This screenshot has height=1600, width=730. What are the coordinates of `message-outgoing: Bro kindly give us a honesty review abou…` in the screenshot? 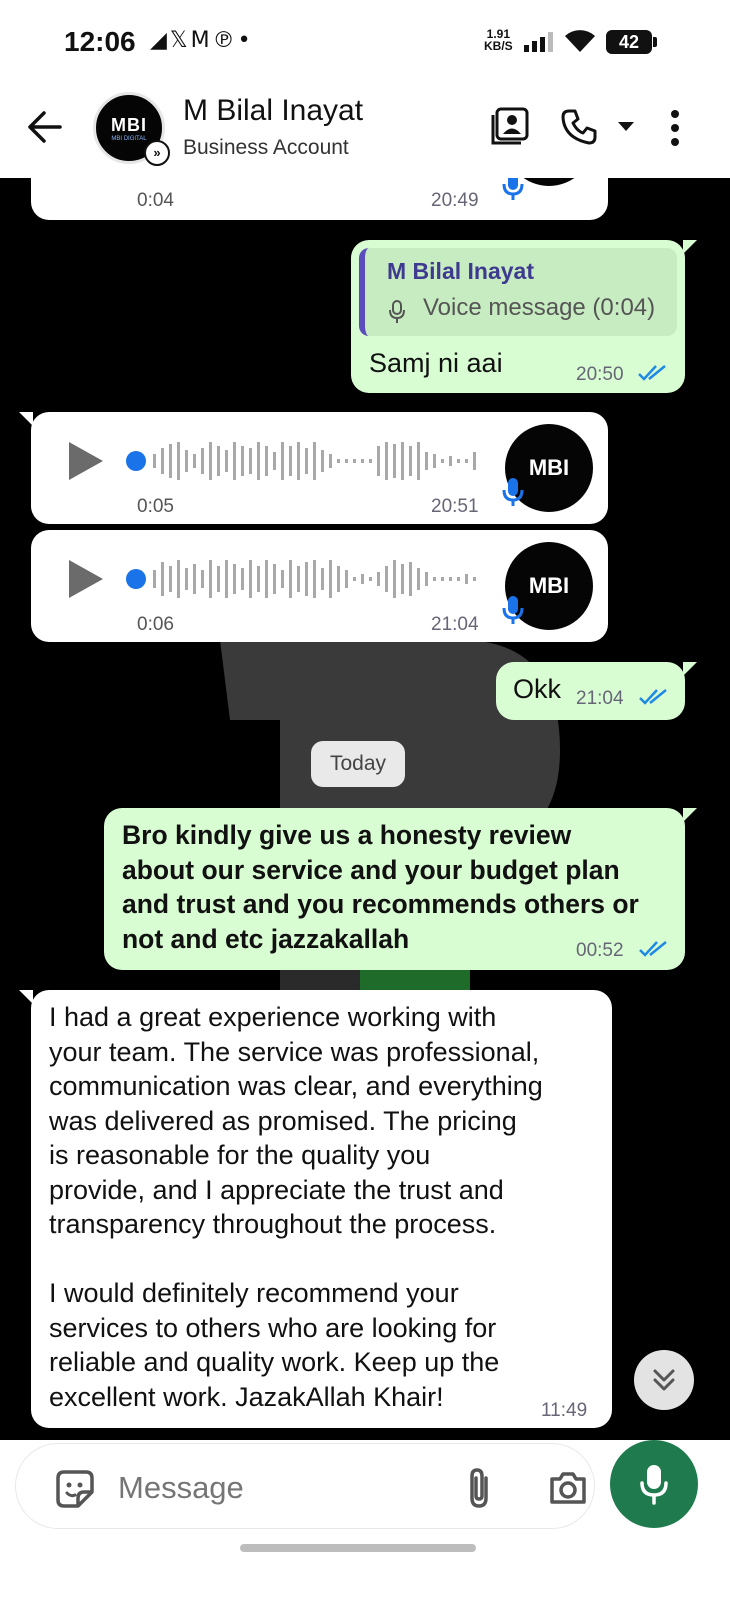 It's located at (400, 889).